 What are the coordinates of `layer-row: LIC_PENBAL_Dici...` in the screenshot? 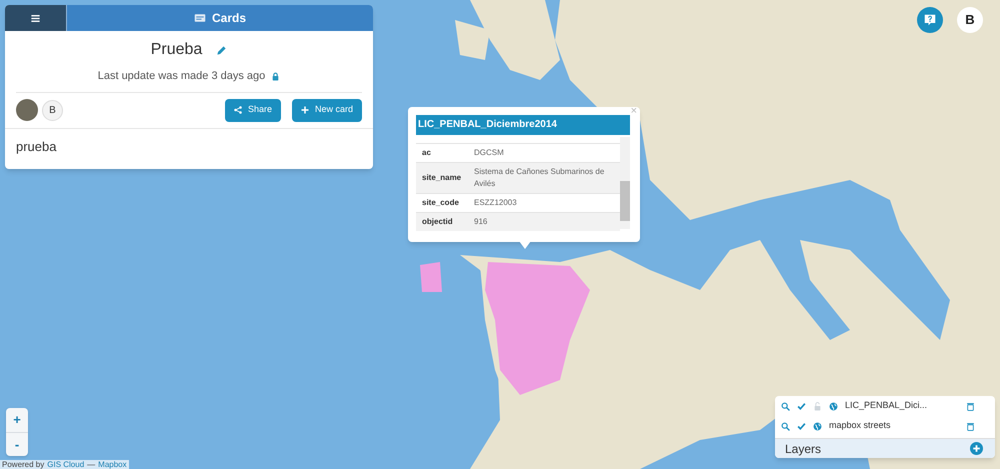 It's located at (885, 406).